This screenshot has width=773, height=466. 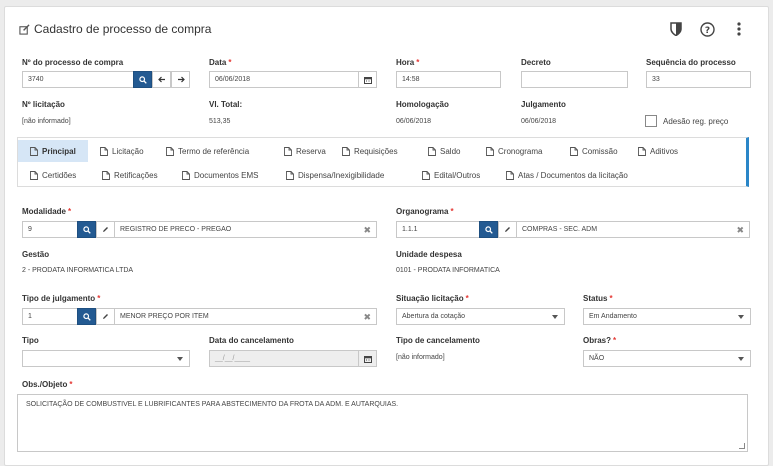 I want to click on nr-licitacao-label: Nº licitação, so click(x=43, y=104).